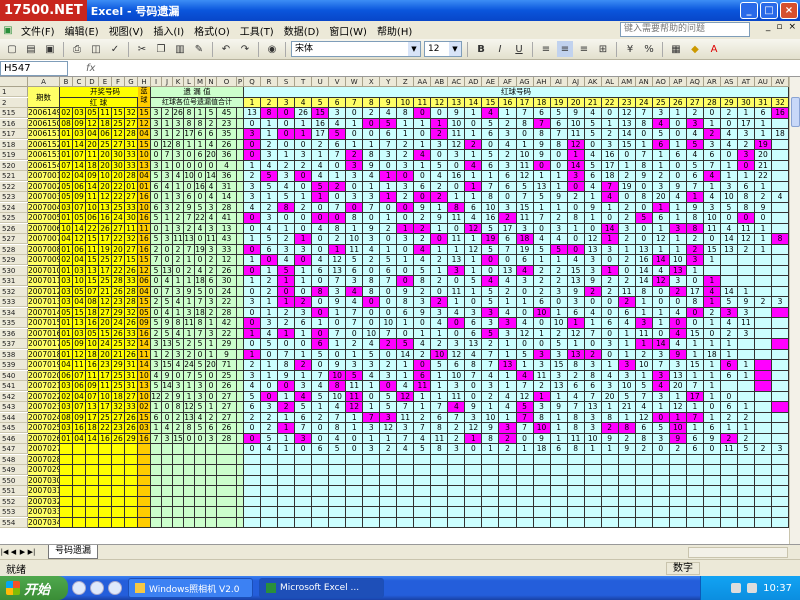  What do you see at coordinates (189, 365) in the screenshot?
I see `miss-cell: 24` at bounding box center [189, 365].